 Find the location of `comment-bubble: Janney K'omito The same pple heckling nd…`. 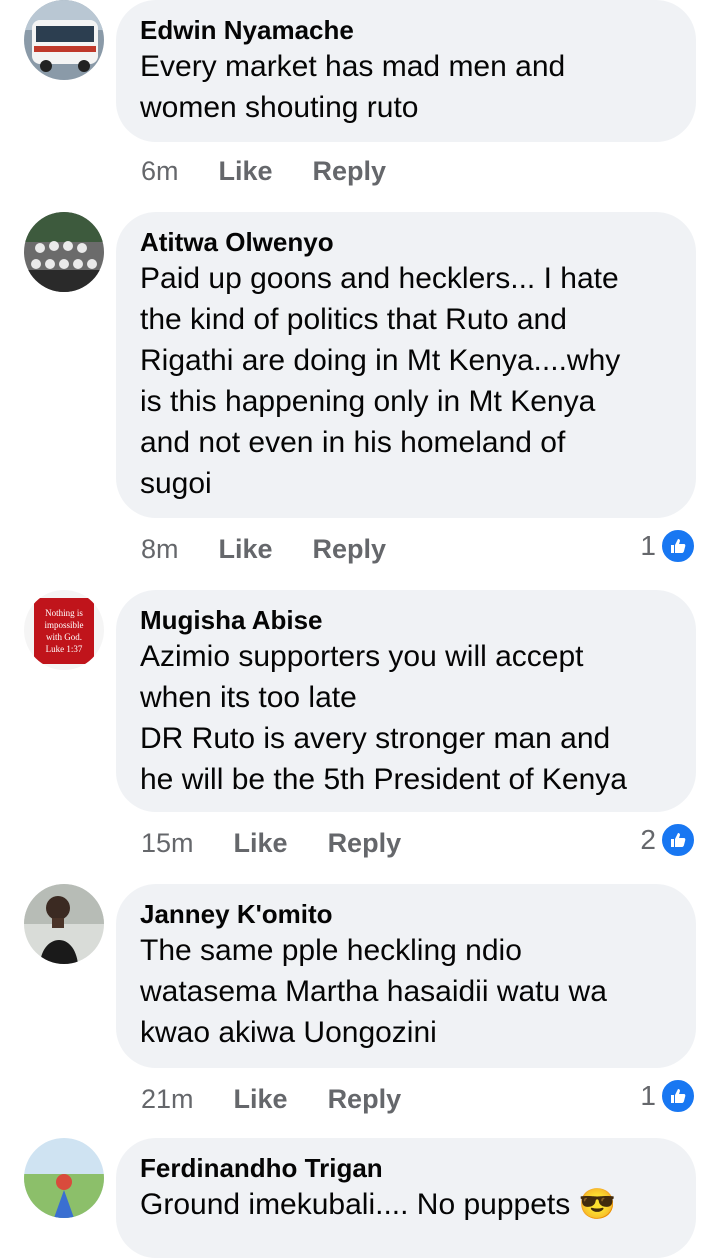

comment-bubble: Janney K'omito The same pple heckling nd… is located at coordinates (406, 976).